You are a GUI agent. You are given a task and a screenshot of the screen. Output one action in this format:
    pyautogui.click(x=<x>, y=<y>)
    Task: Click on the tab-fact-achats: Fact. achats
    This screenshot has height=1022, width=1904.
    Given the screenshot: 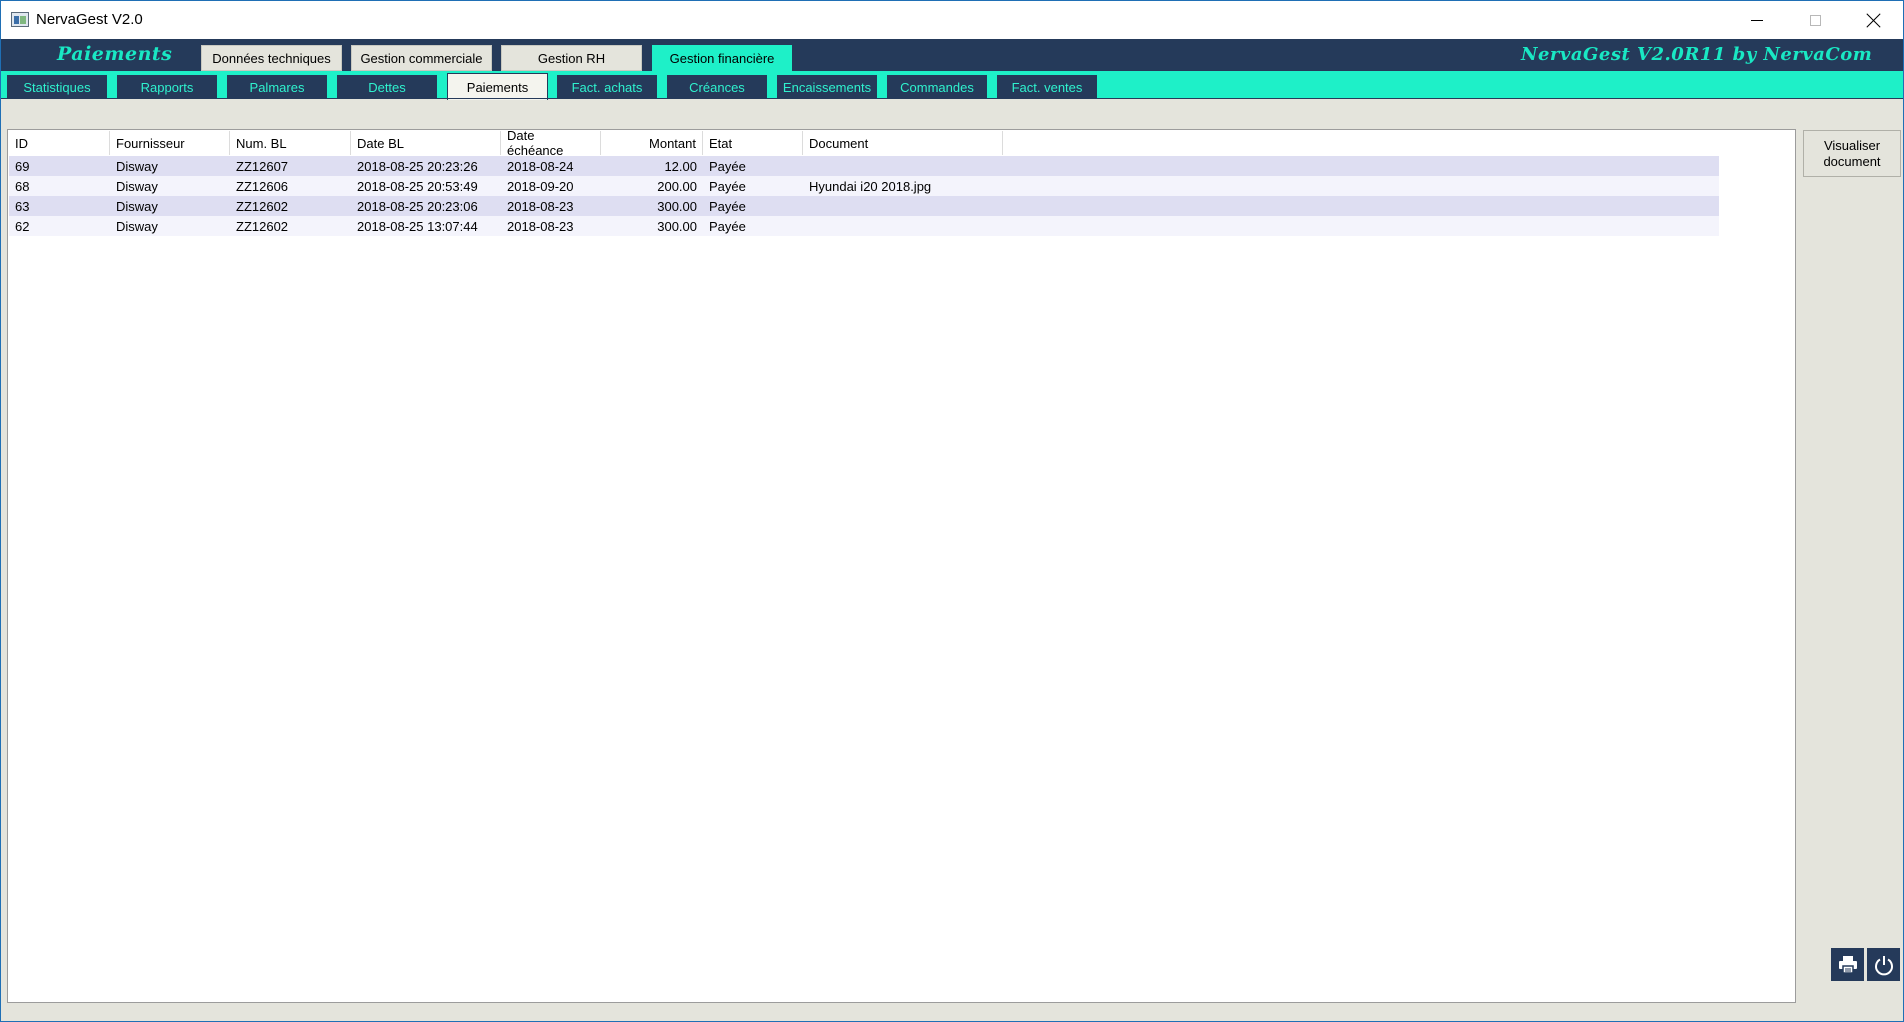 What is the action you would take?
    pyautogui.click(x=607, y=87)
    